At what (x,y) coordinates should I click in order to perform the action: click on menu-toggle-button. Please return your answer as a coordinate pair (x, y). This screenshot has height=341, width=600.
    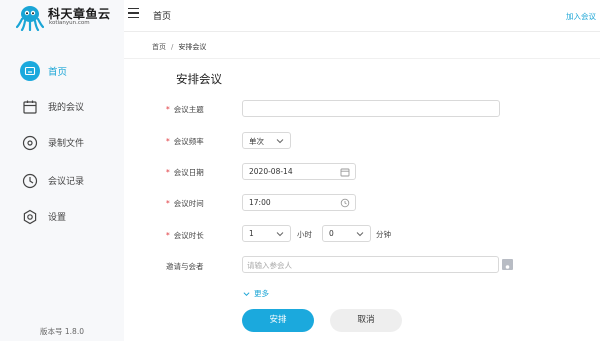
    Looking at the image, I should click on (134, 14).